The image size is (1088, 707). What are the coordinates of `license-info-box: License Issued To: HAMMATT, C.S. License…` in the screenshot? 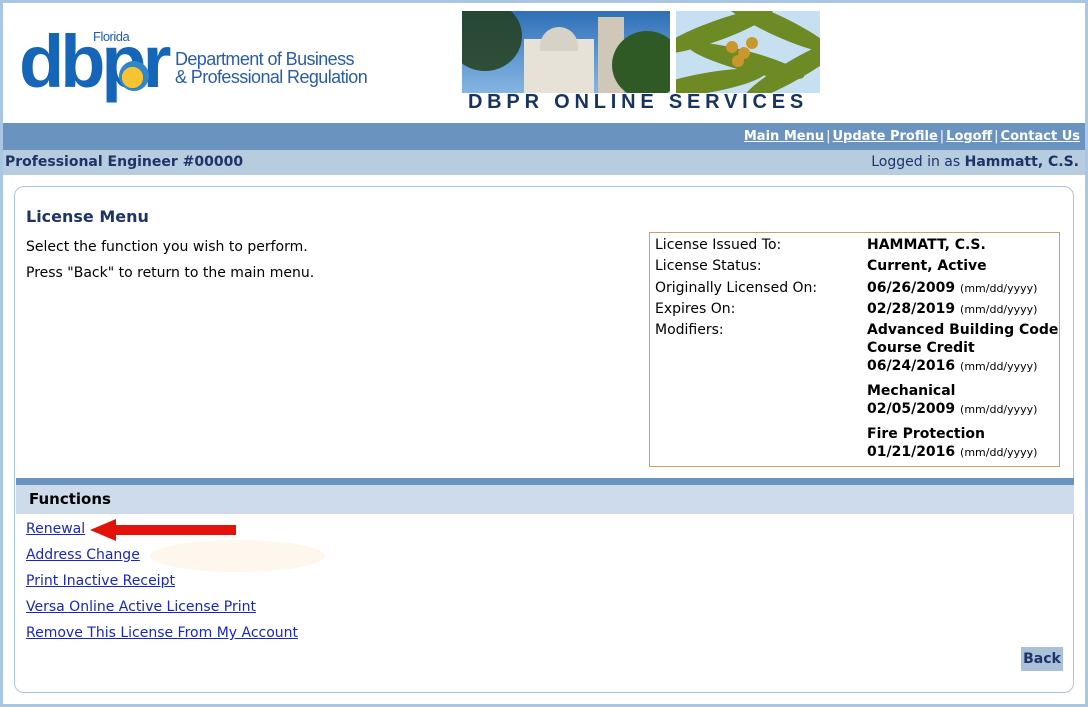 It's located at (854, 349).